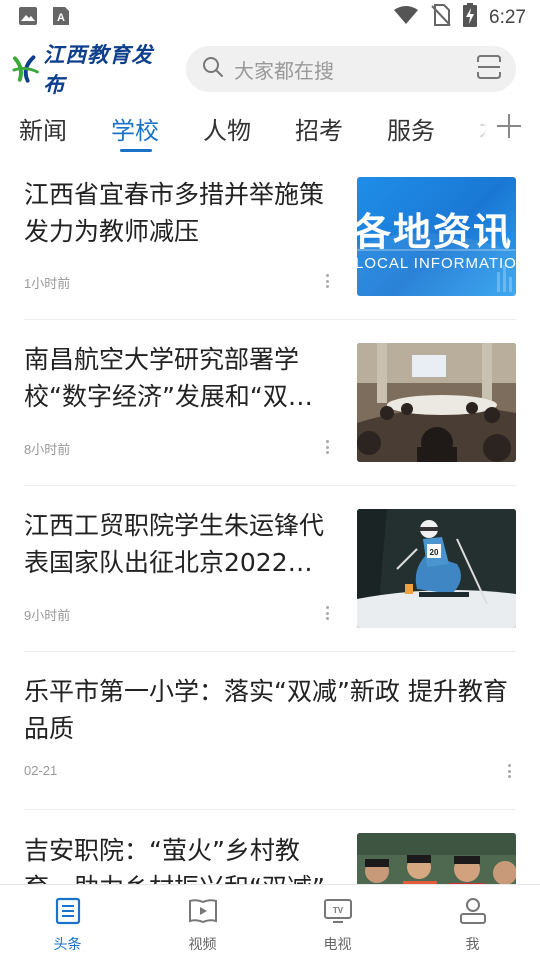 This screenshot has width=540, height=960. Describe the element at coordinates (217, 128) in the screenshot. I see `tab-people: 人物` at that location.